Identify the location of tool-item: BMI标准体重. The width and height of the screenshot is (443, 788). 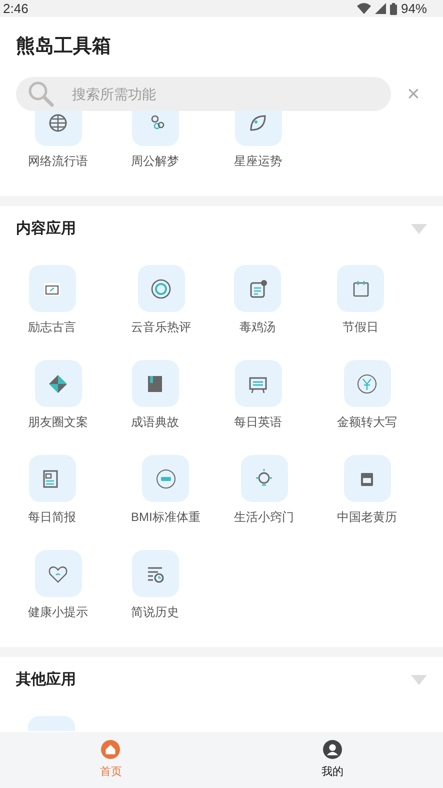
(165, 489).